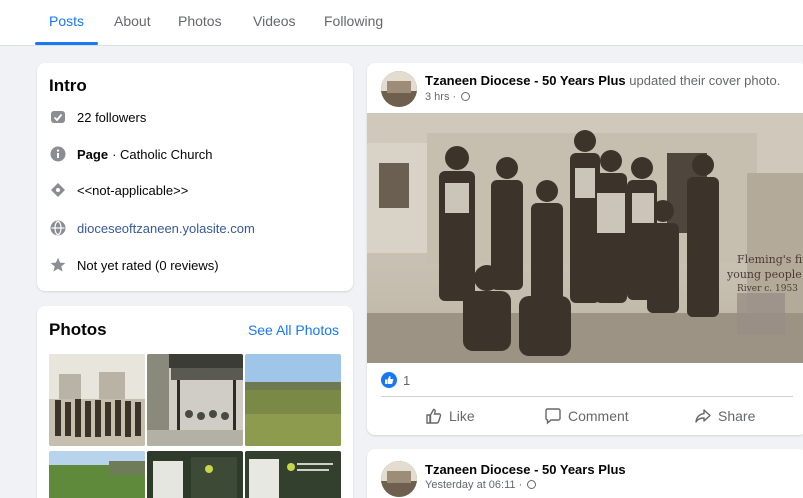  I want to click on not-applicable-row: <<not-applicable>>, so click(118, 190).